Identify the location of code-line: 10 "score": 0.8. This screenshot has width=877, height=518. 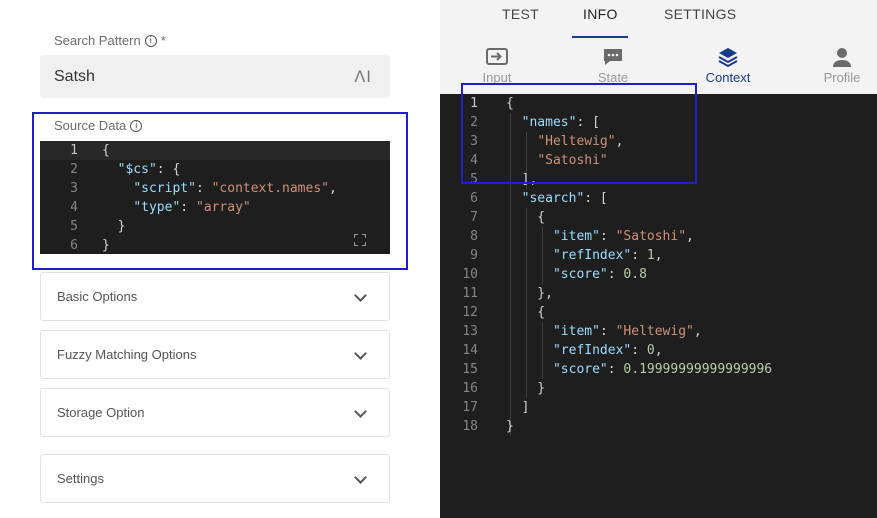
(658, 274).